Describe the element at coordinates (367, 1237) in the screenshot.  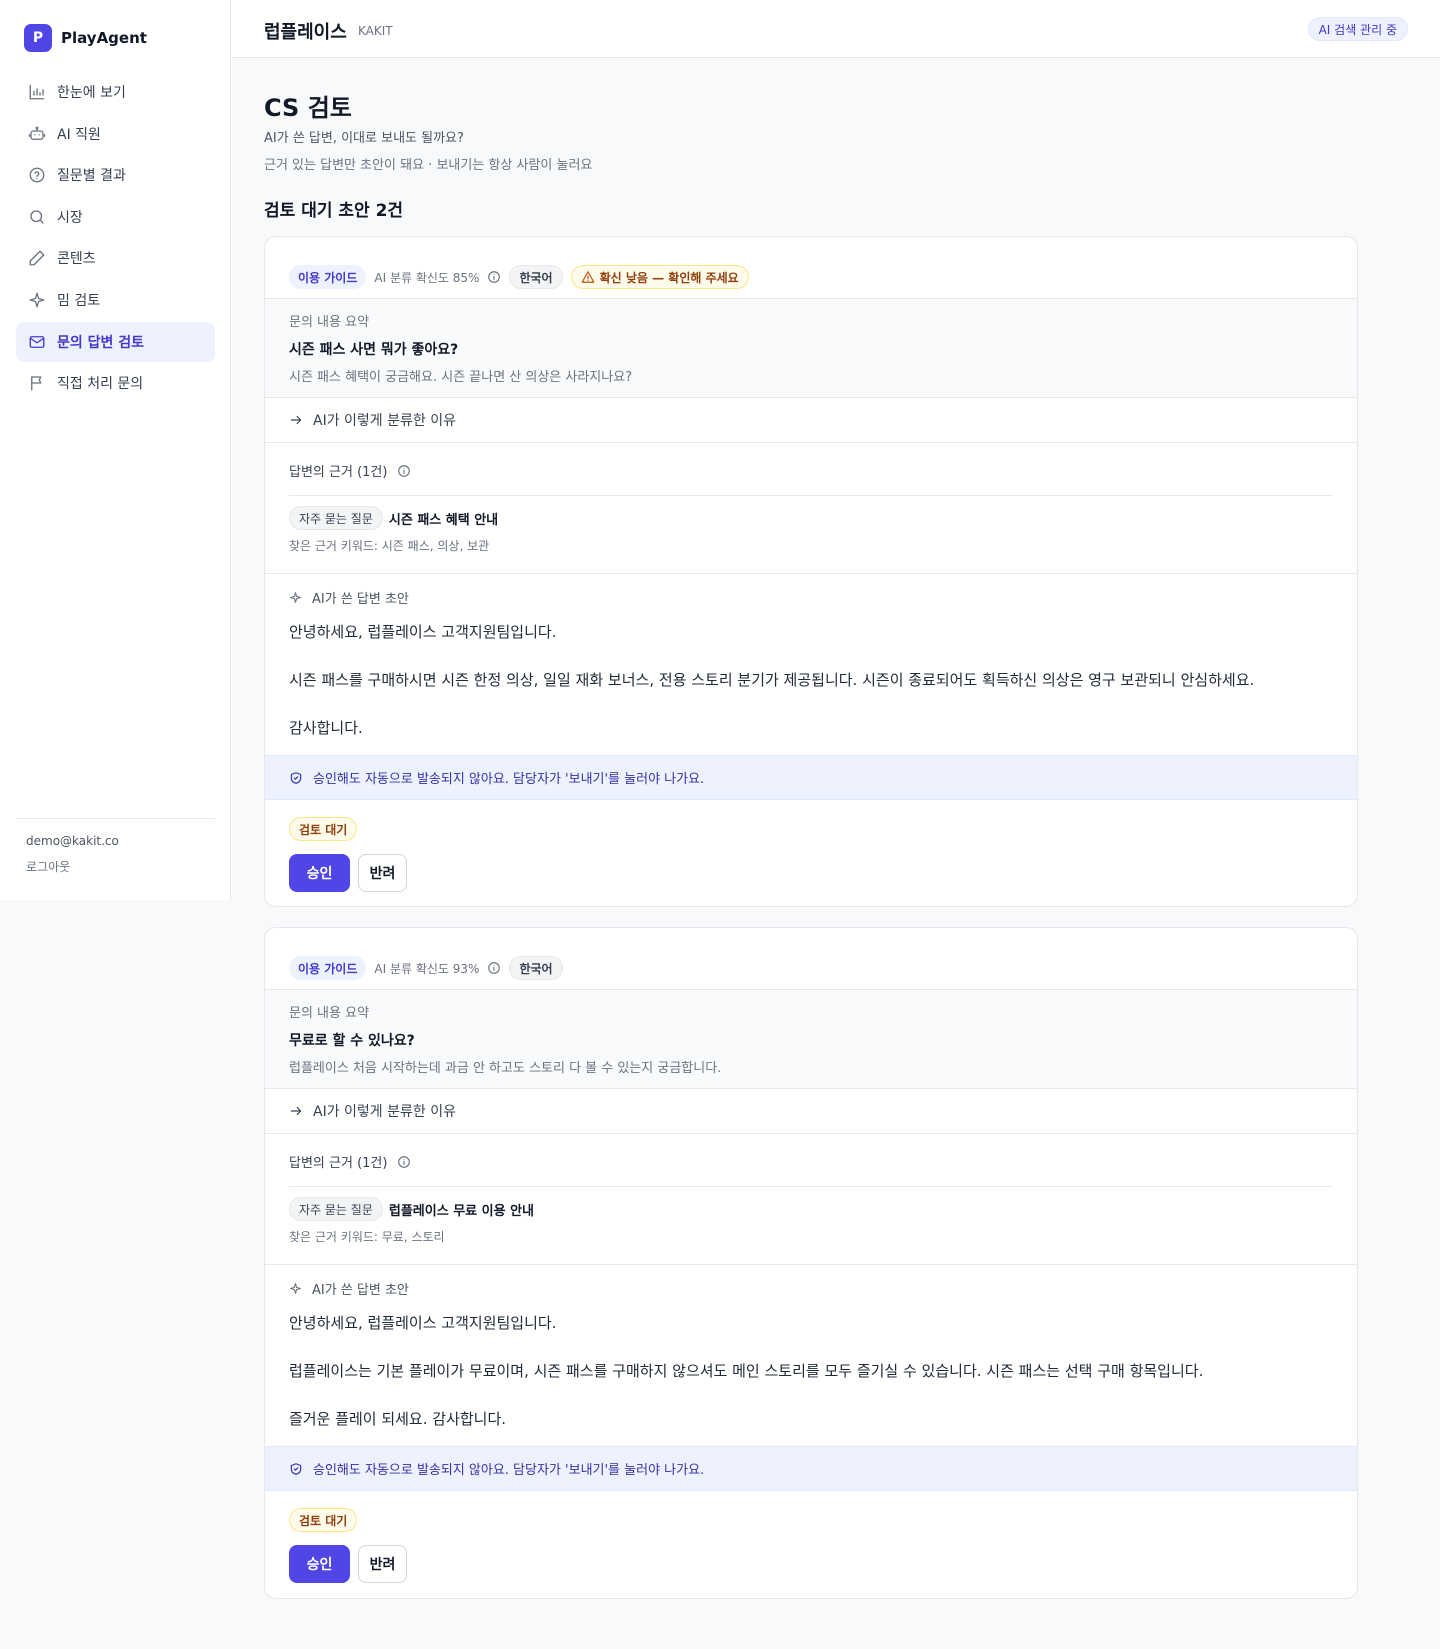
I see `evidence-keywords: 찾은 근거 키워드: 무료, 스토리` at that location.